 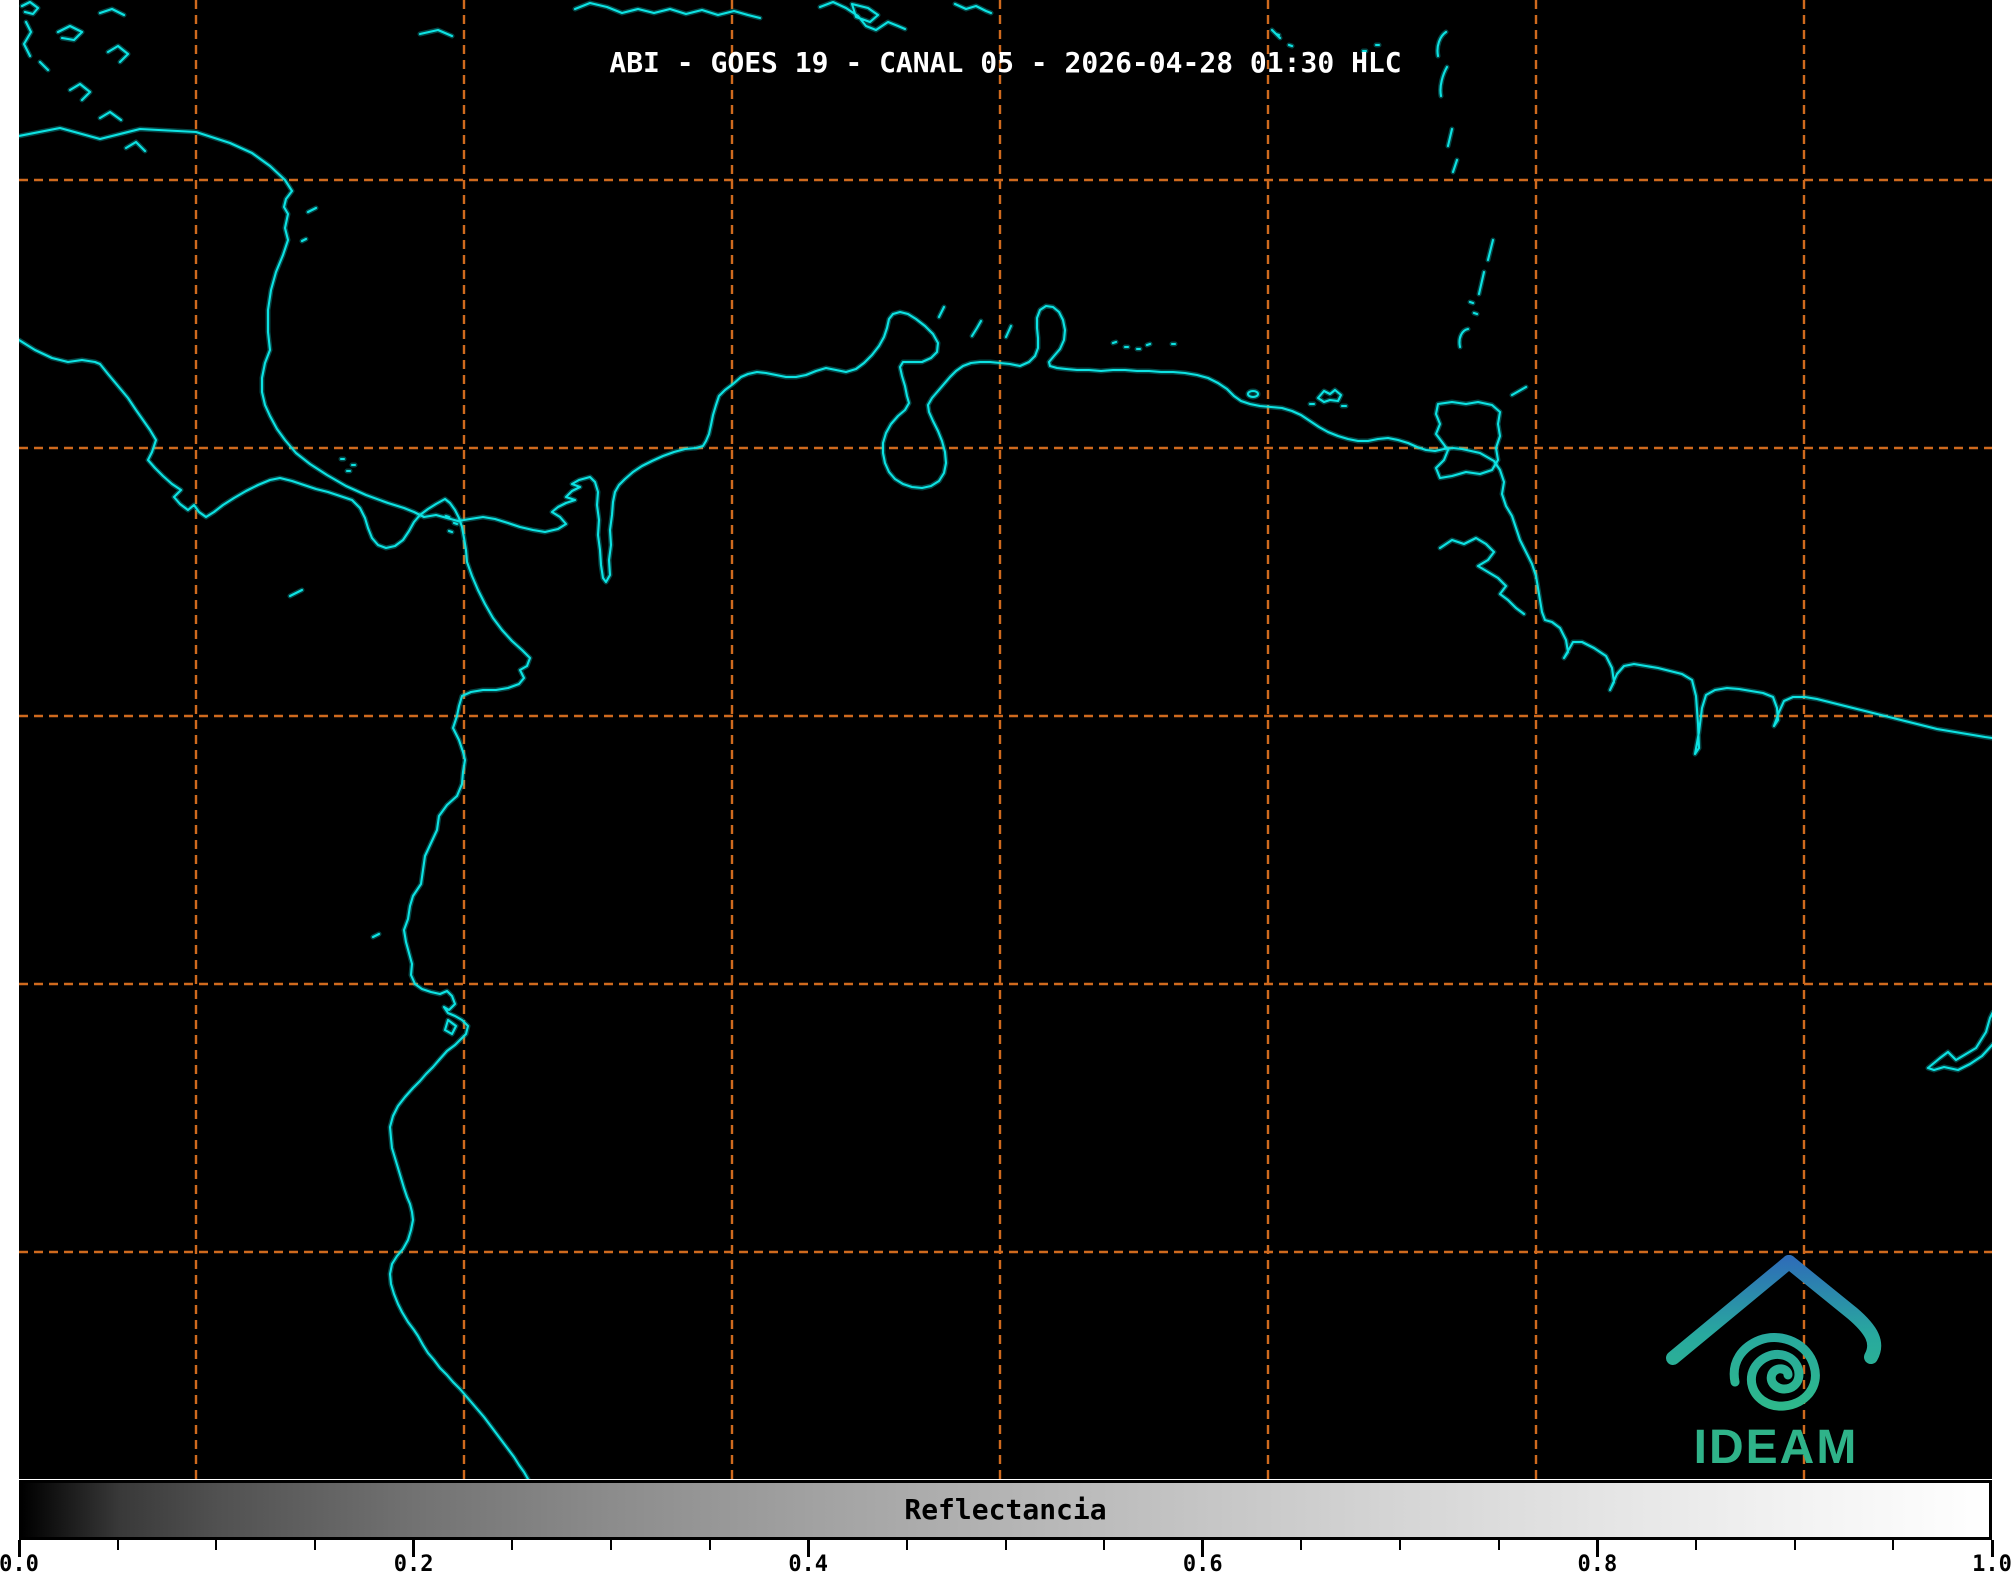 What do you see at coordinates (1776, 1447) in the screenshot?
I see `logo-text: IDEAM` at bounding box center [1776, 1447].